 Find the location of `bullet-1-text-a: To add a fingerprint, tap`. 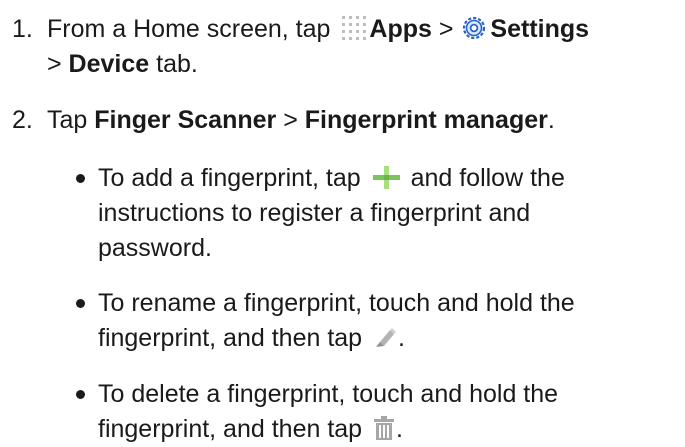

bullet-1-text-a: To add a fingerprint, tap is located at coordinates (233, 178).